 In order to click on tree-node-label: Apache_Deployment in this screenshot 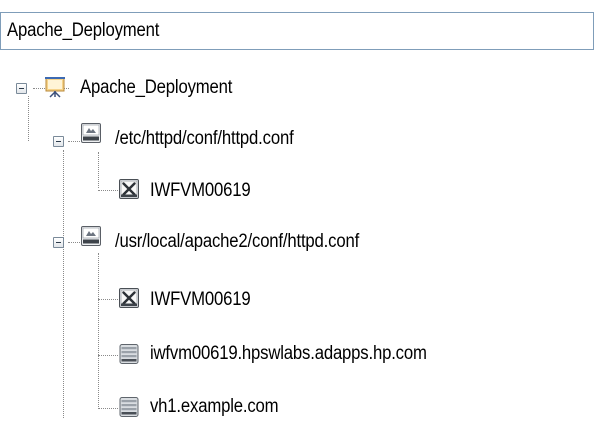, I will do `click(156, 87)`.